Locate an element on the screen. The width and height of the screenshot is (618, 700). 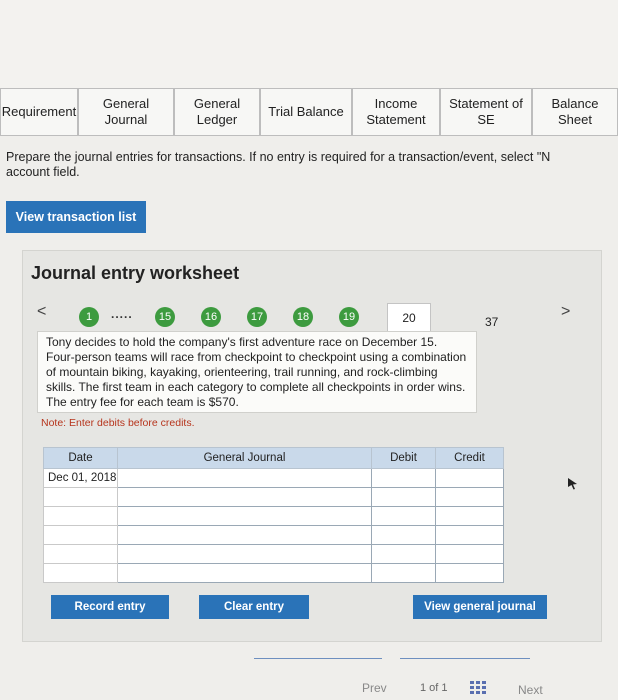
grid-icon is located at coordinates (478, 688).